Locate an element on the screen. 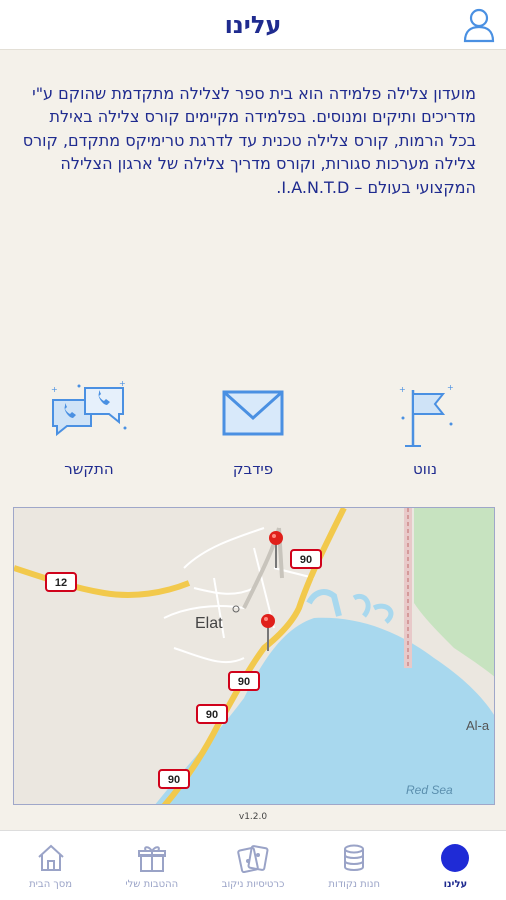 The height and width of the screenshot is (900, 506). feedback-action: פידבק is located at coordinates (253, 429).